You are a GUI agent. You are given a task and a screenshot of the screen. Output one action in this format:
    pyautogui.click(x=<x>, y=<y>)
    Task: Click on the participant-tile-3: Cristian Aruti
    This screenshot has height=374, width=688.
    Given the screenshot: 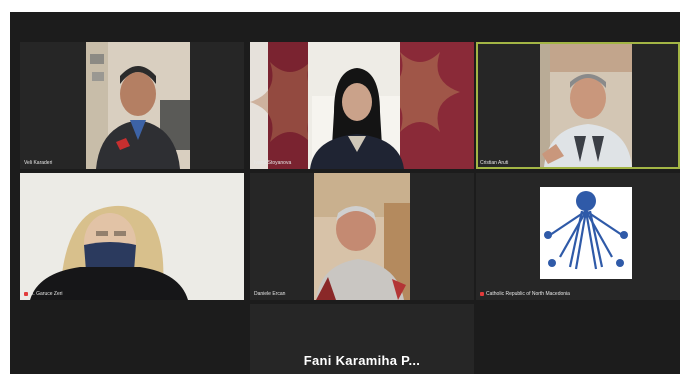 What is the action you would take?
    pyautogui.click(x=578, y=105)
    